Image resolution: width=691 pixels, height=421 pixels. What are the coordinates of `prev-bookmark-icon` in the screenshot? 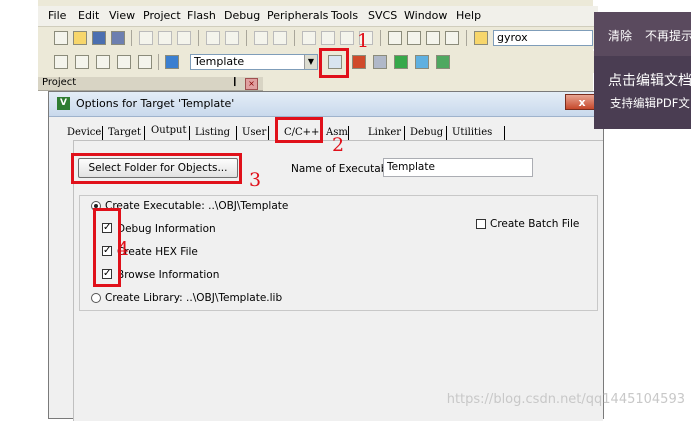 It's located at (328, 38).